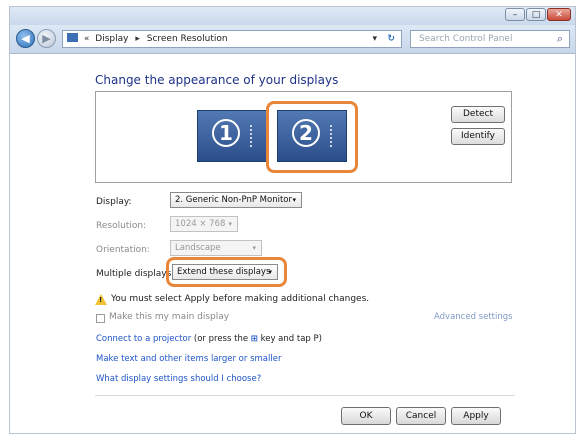 This screenshot has height=442, width=585. What do you see at coordinates (391, 39) in the screenshot?
I see `refresh-icon: ↻` at bounding box center [391, 39].